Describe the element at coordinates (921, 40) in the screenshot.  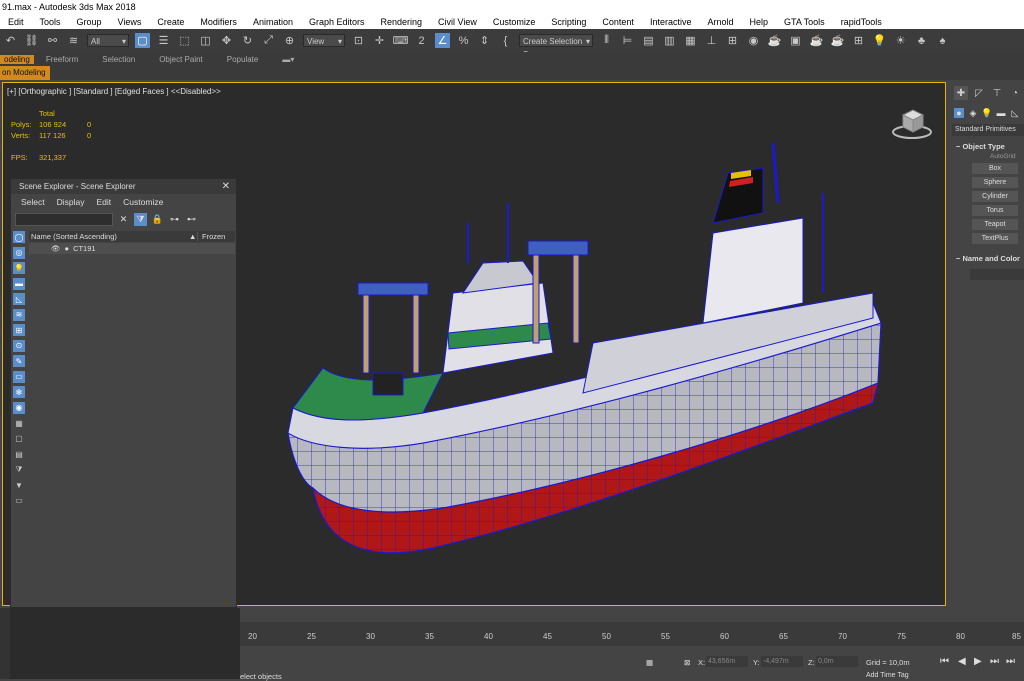
I see `tree-icon: ♣` at that location.